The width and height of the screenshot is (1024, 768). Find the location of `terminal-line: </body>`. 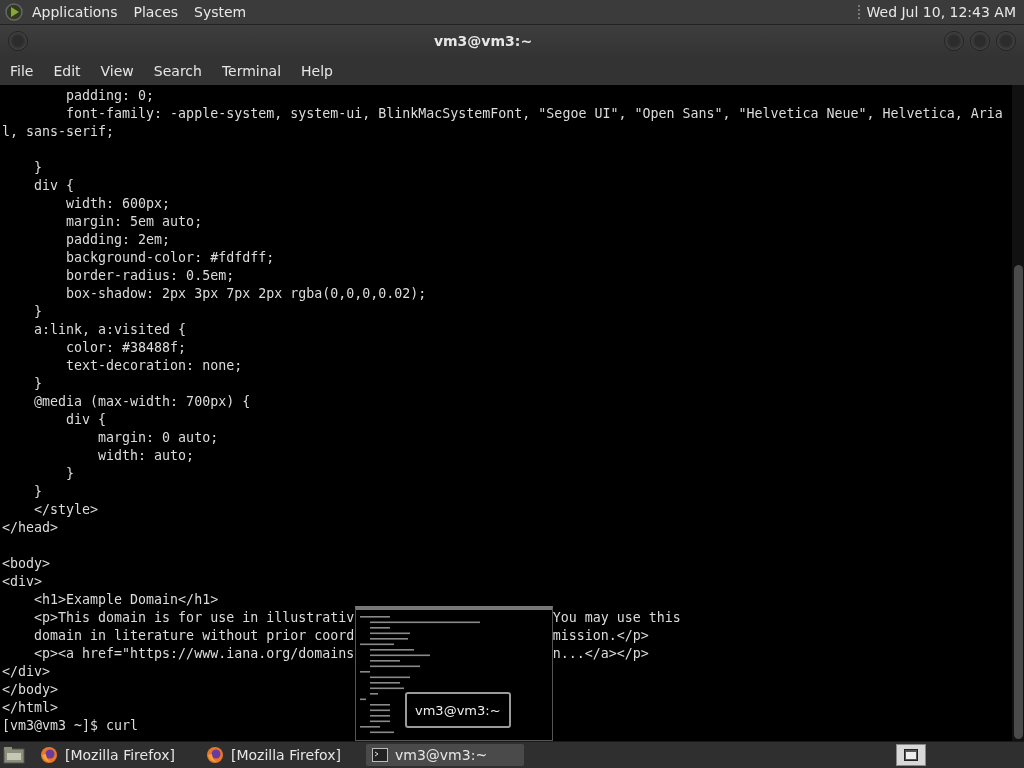

terminal-line: </body> is located at coordinates (30, 690).